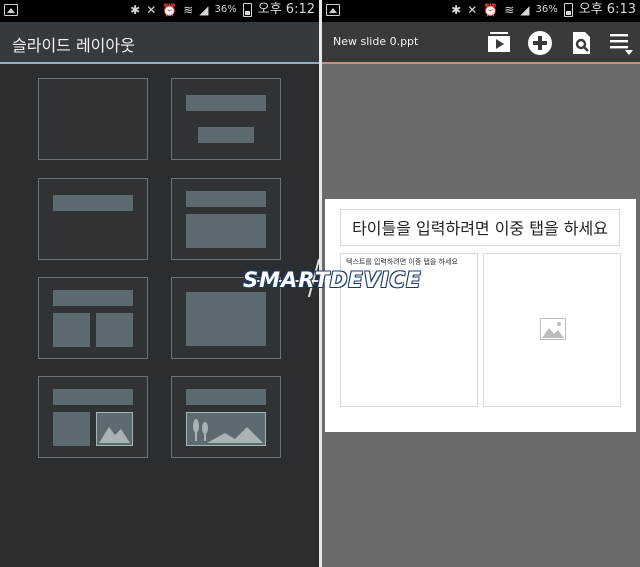  What do you see at coordinates (159, 11) in the screenshot?
I see `status-bar: ✱ ✕ ⏰ ≋ ◢ 36% 오후 6:12` at bounding box center [159, 11].